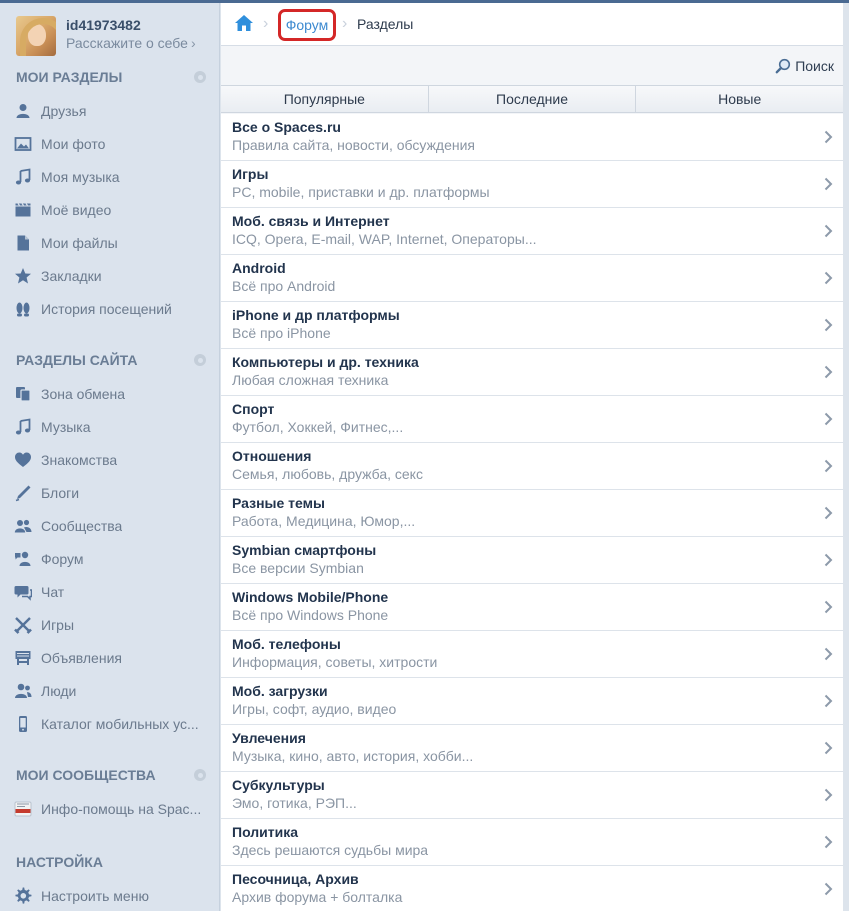  I want to click on search-label: Поиск, so click(814, 66).